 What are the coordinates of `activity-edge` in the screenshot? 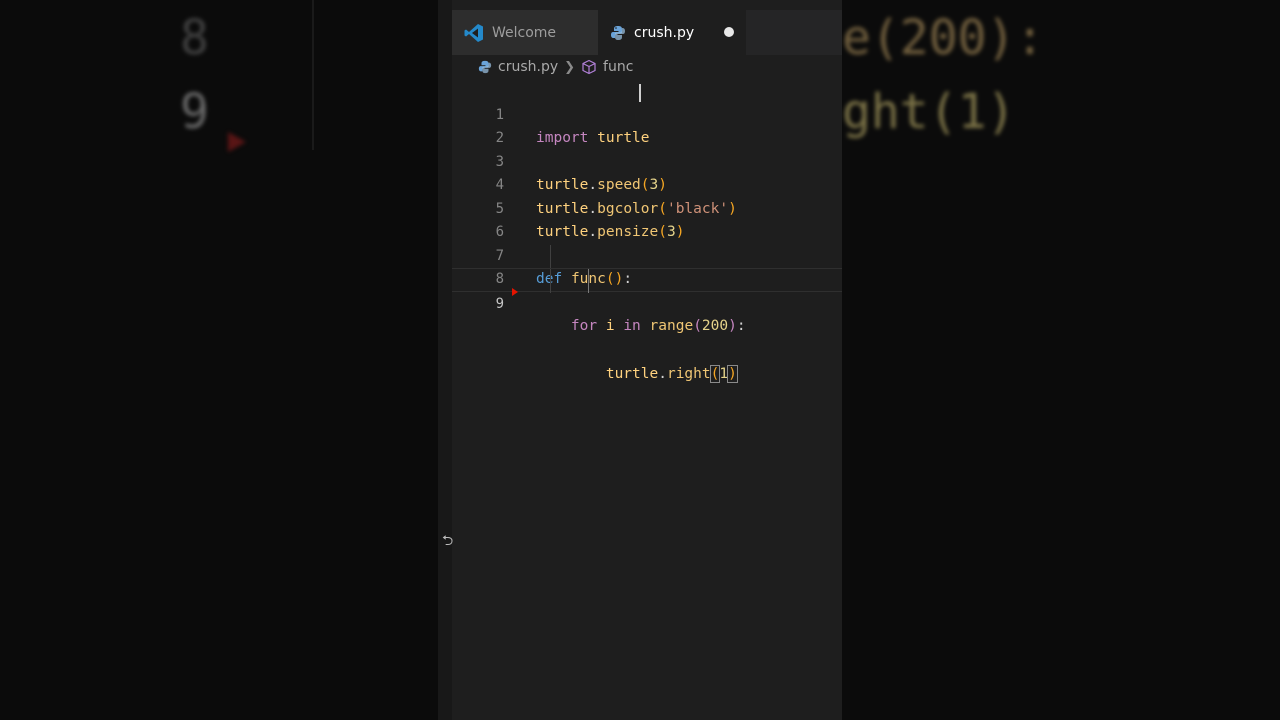 It's located at (445, 360).